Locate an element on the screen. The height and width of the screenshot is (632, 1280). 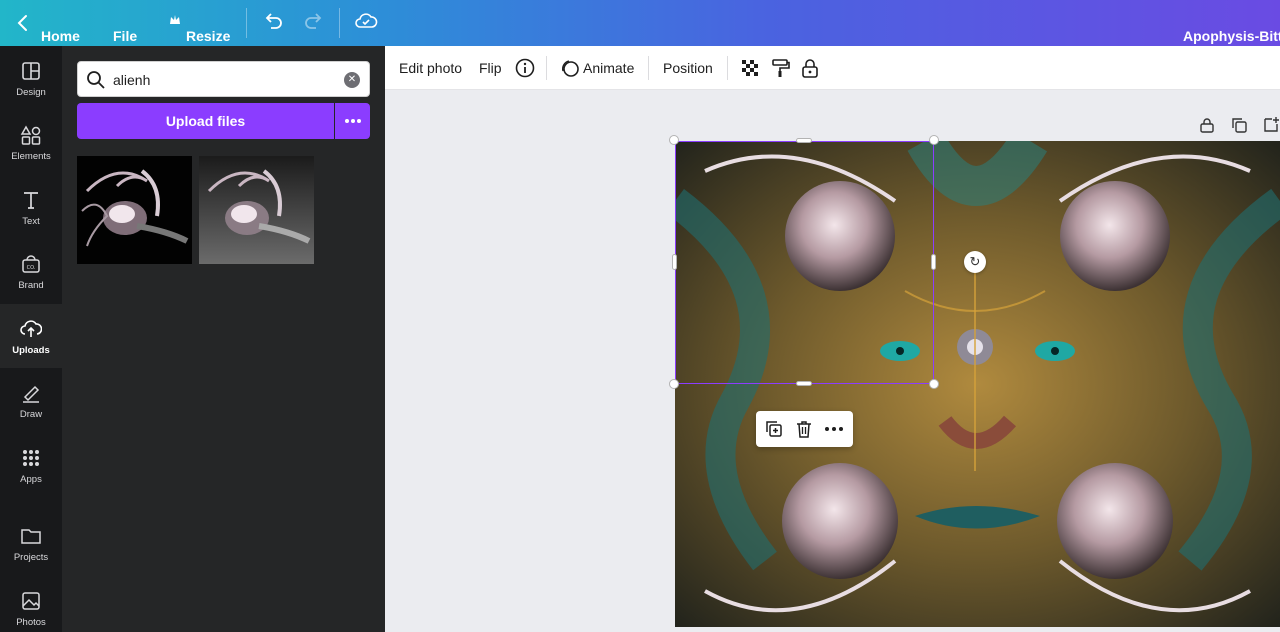
lock-icon is located at coordinates (810, 68).